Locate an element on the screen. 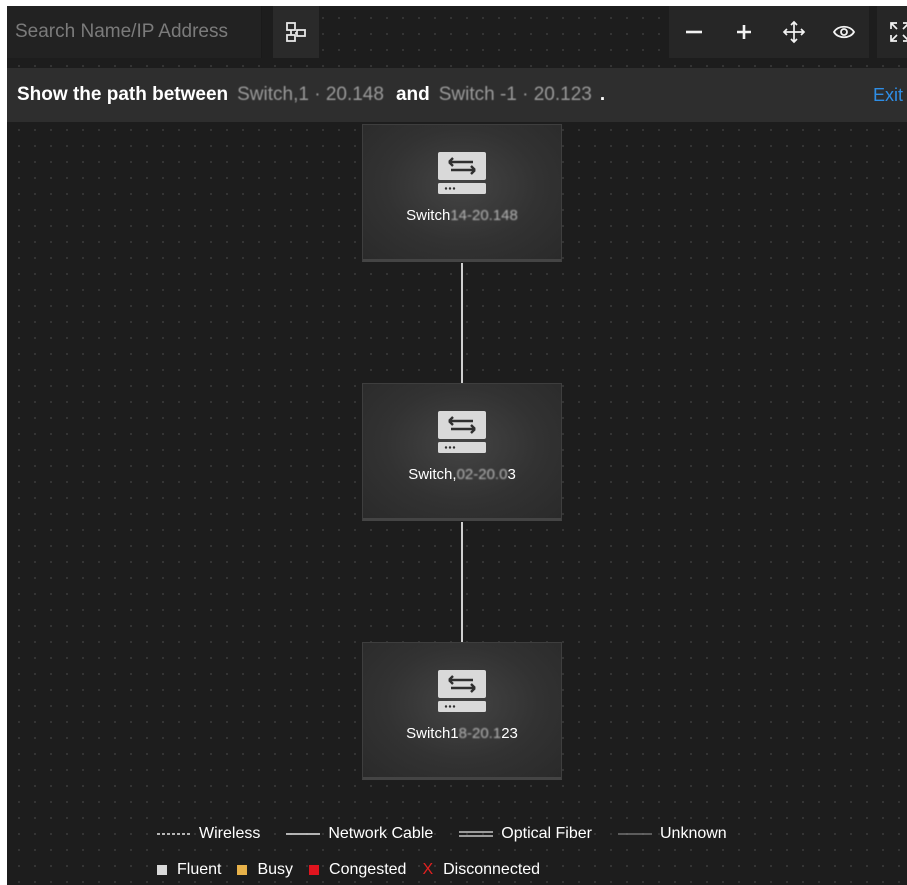  topology-icon is located at coordinates (296, 32).